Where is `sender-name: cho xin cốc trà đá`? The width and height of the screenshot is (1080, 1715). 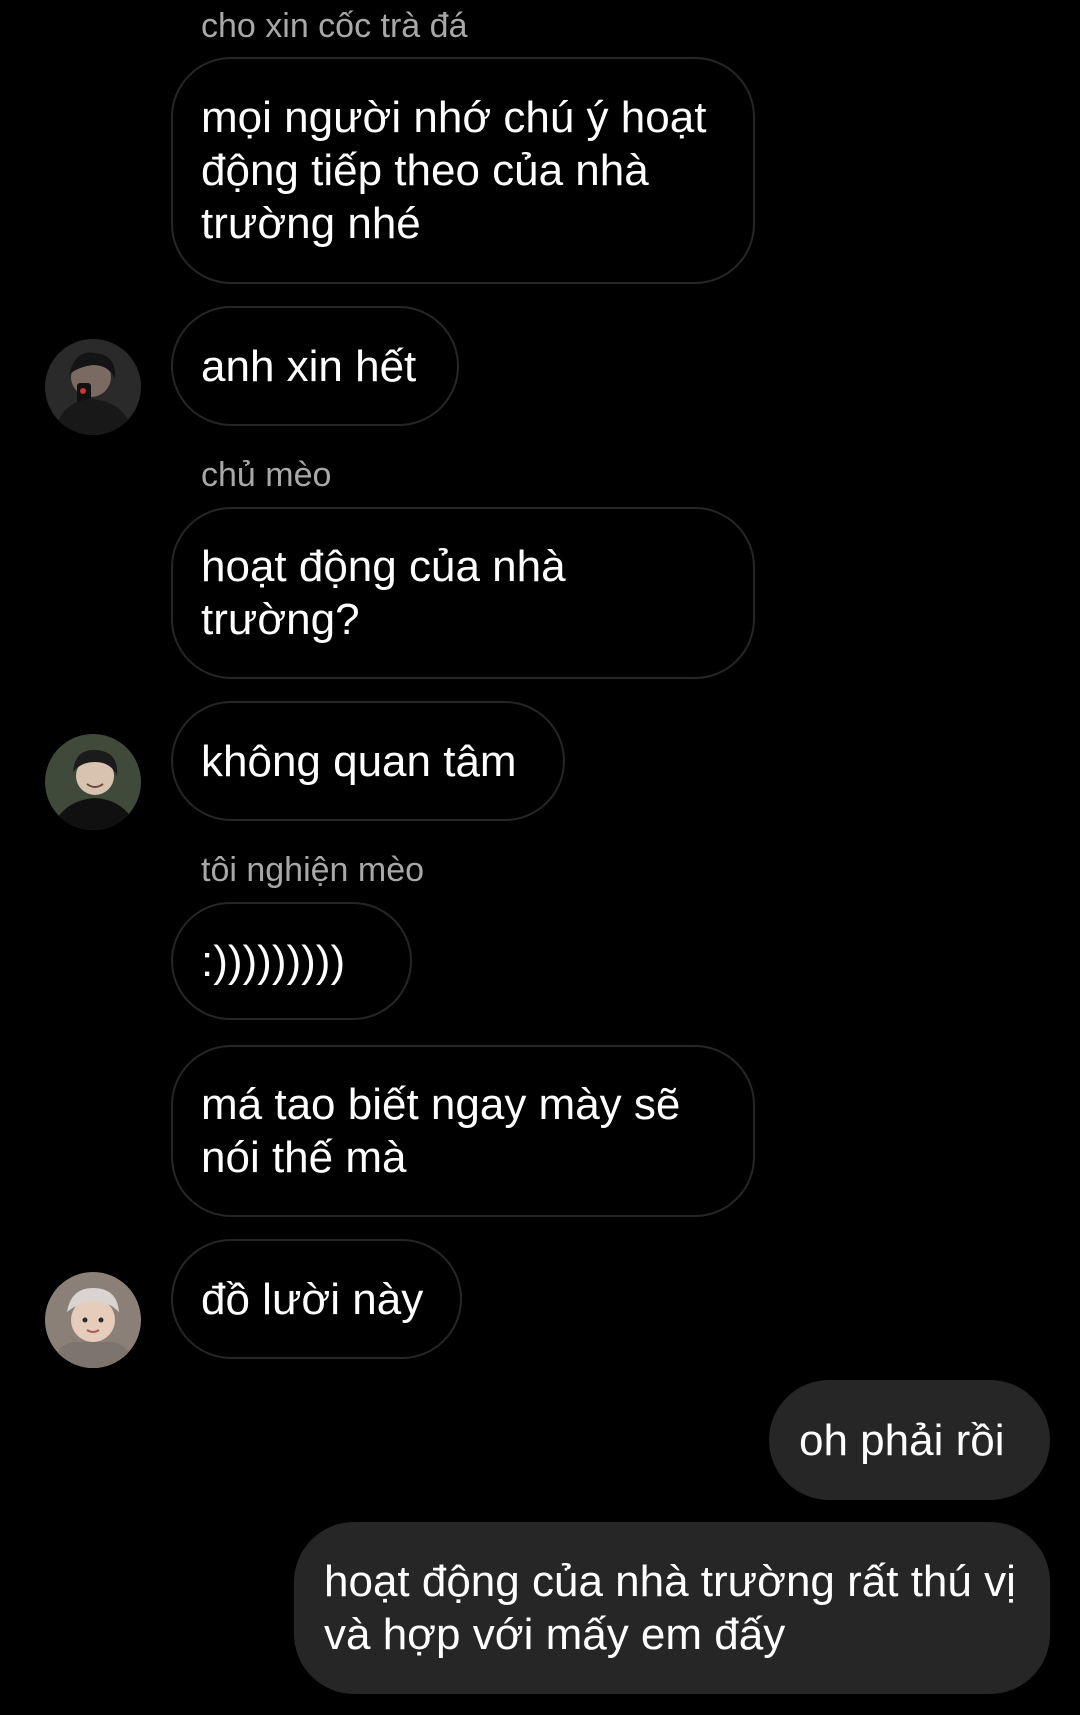
sender-name: cho xin cốc trà đá is located at coordinates (334, 26).